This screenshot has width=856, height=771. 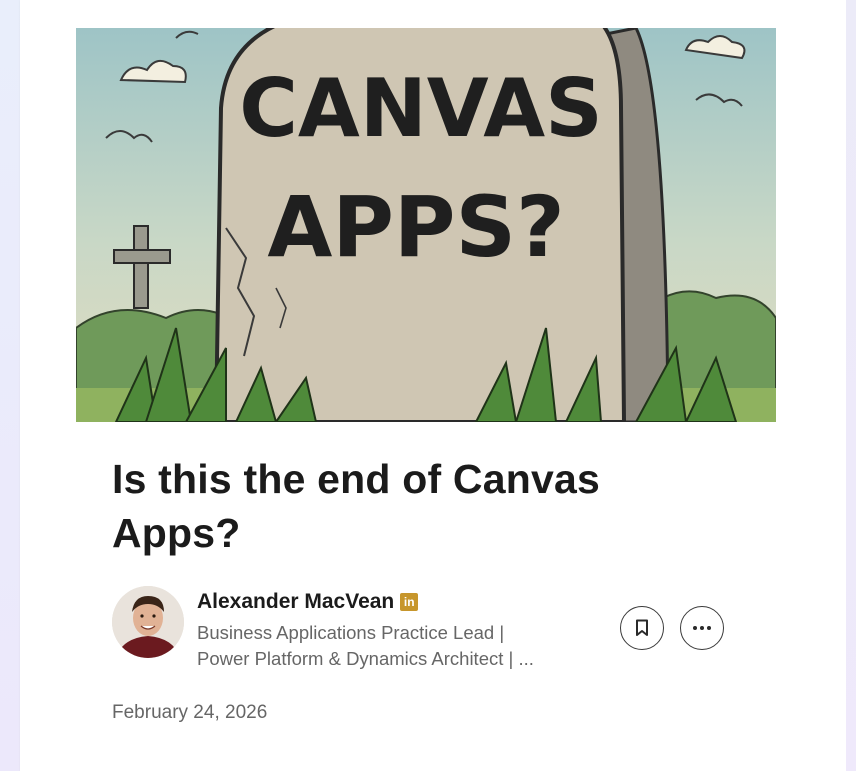 What do you see at coordinates (851, 385) in the screenshot?
I see `page-edge` at bounding box center [851, 385].